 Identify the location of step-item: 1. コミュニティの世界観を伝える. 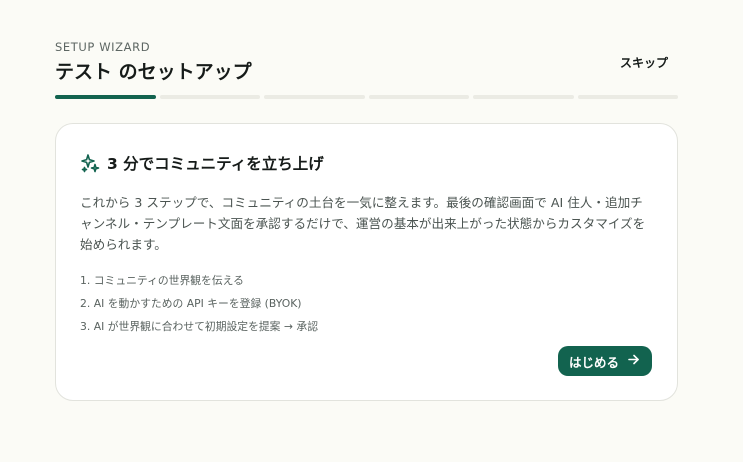
(162, 280).